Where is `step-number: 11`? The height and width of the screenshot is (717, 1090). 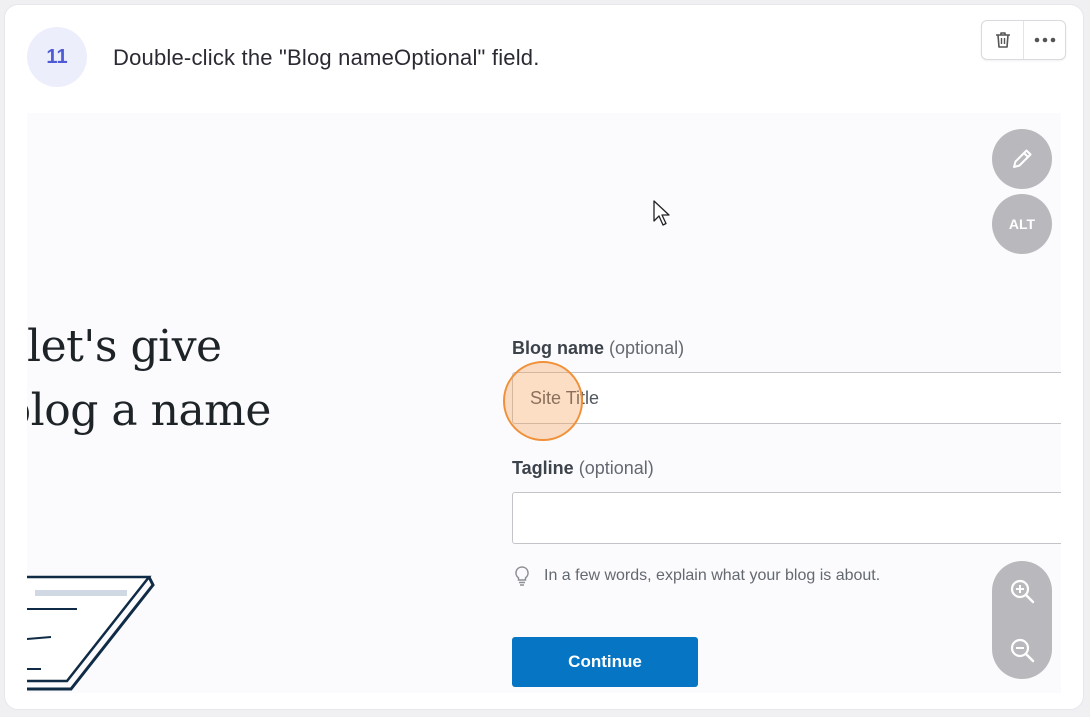
step-number: 11 is located at coordinates (57, 56).